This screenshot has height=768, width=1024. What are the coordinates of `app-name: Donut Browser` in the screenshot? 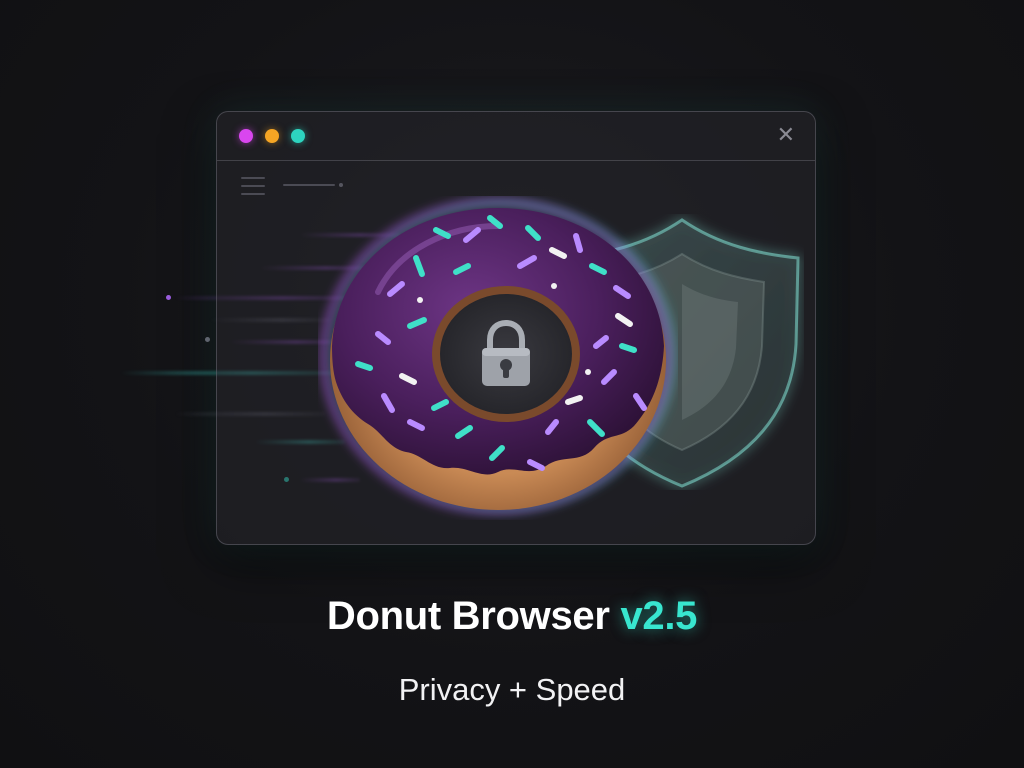 It's located at (468, 616).